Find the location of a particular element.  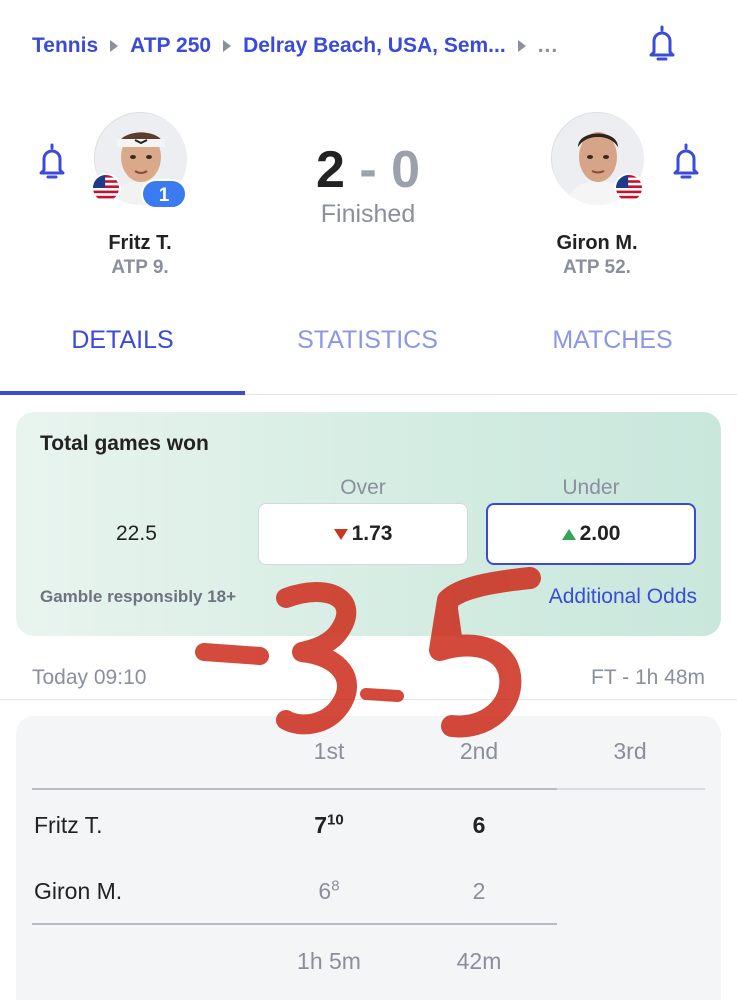

away-player-name: Giron M. is located at coordinates (597, 243).